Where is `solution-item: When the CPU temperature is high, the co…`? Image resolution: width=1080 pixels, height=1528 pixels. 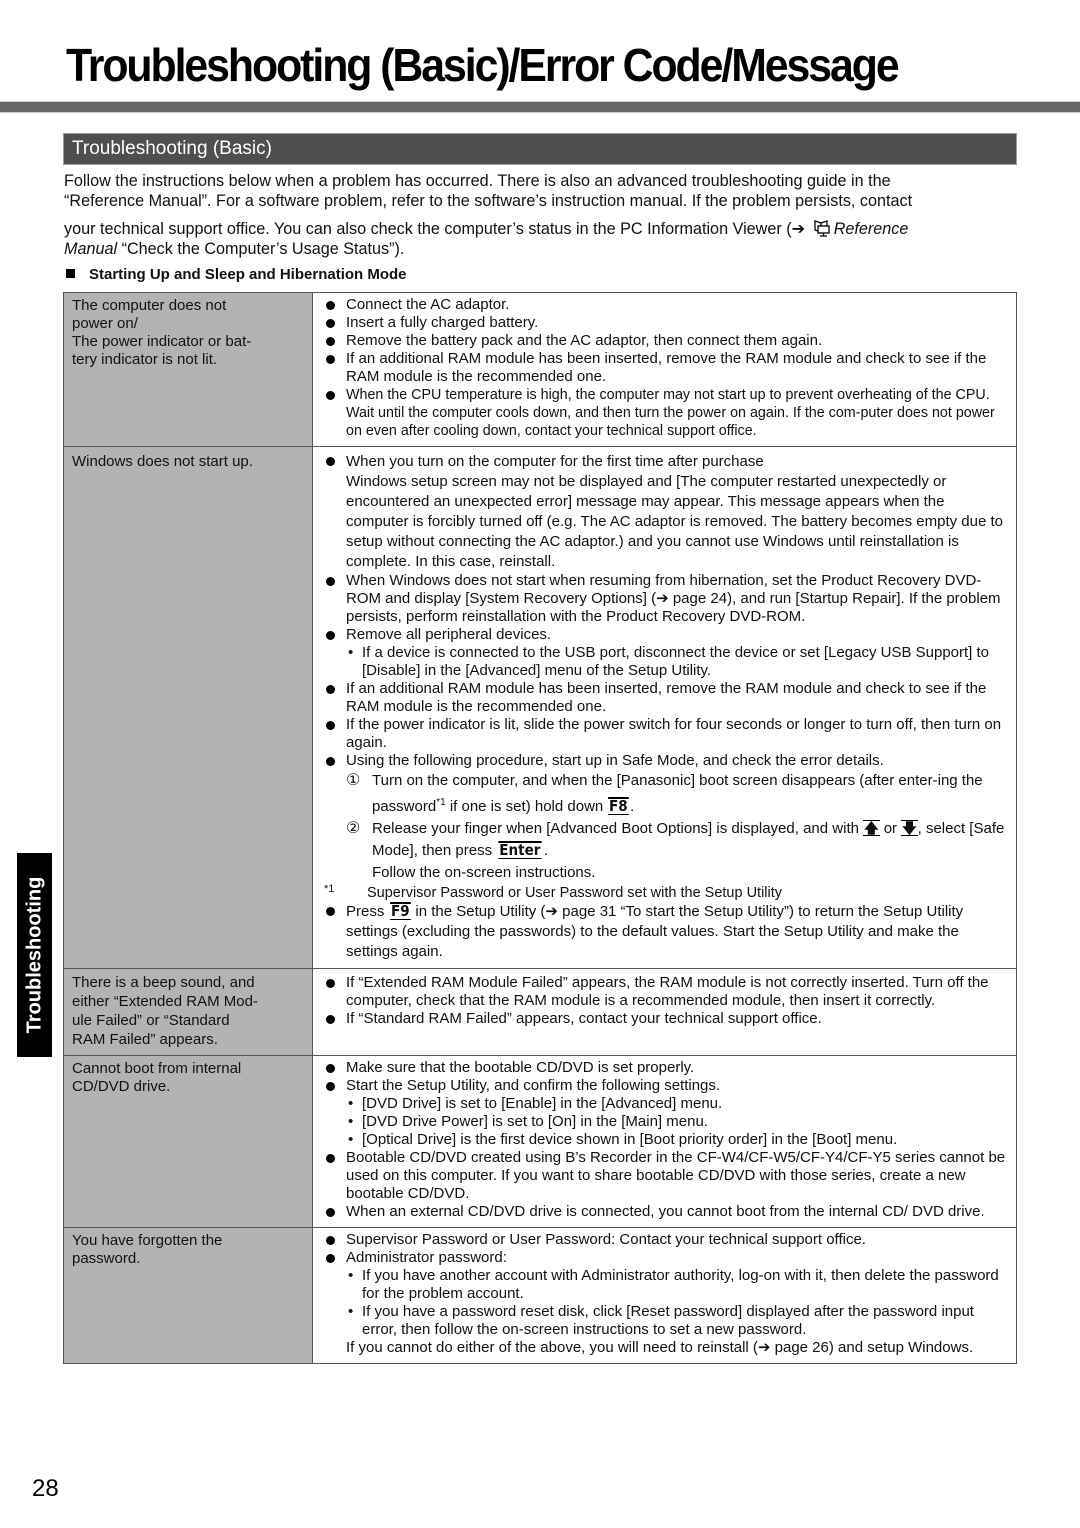 solution-item: When the CPU temperature is high, the co… is located at coordinates (667, 413).